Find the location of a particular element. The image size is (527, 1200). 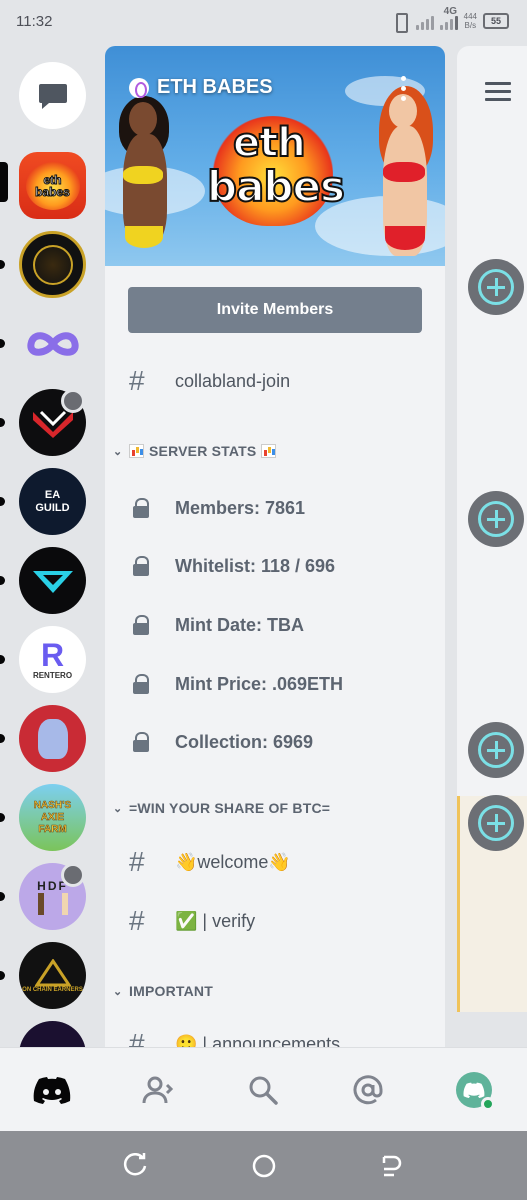

banner-figure-right is located at coordinates (408, 176).